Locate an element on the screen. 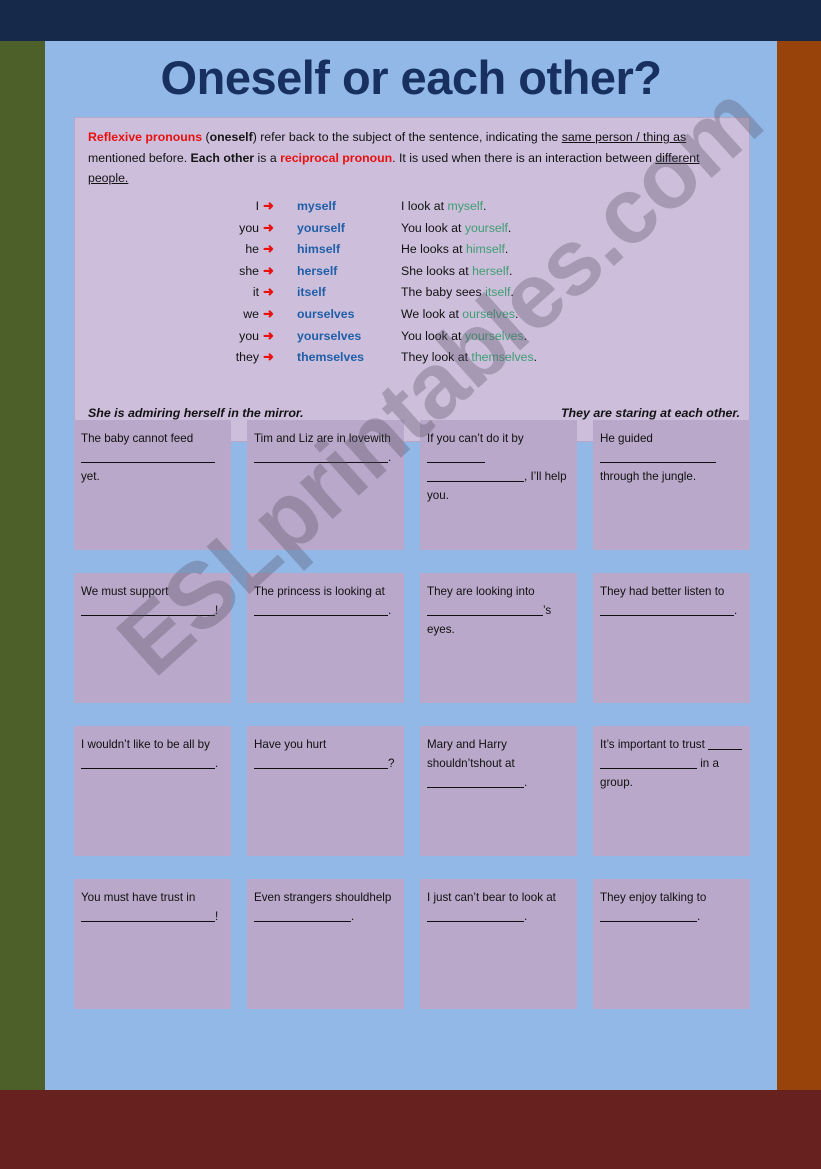 This screenshot has height=1169, width=821. pronoun-example-sentence: He looks at himself. is located at coordinates (566, 249).